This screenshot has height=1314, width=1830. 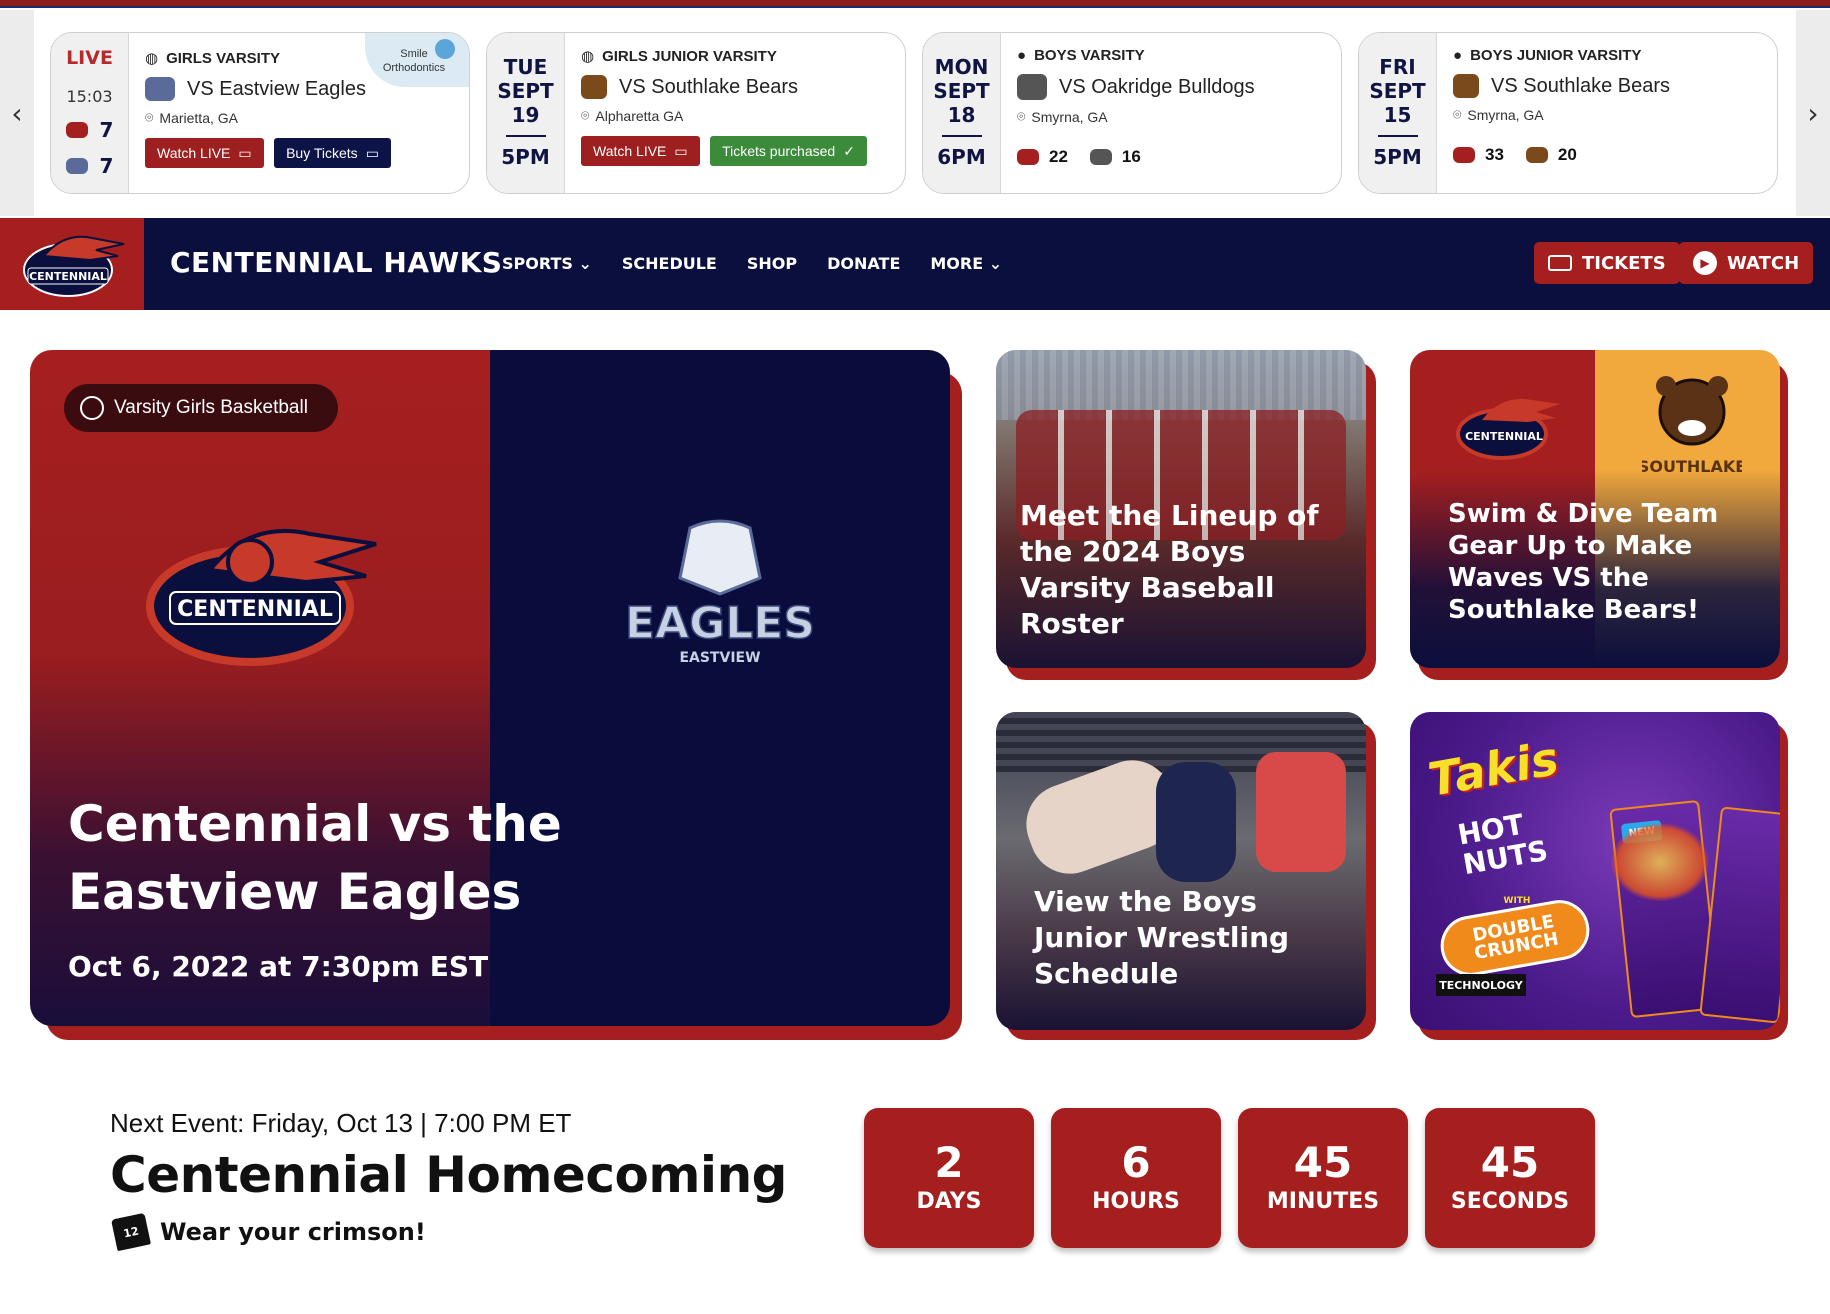 I want to click on countdown-days: 2 DAYS, so click(x=949, y=1178).